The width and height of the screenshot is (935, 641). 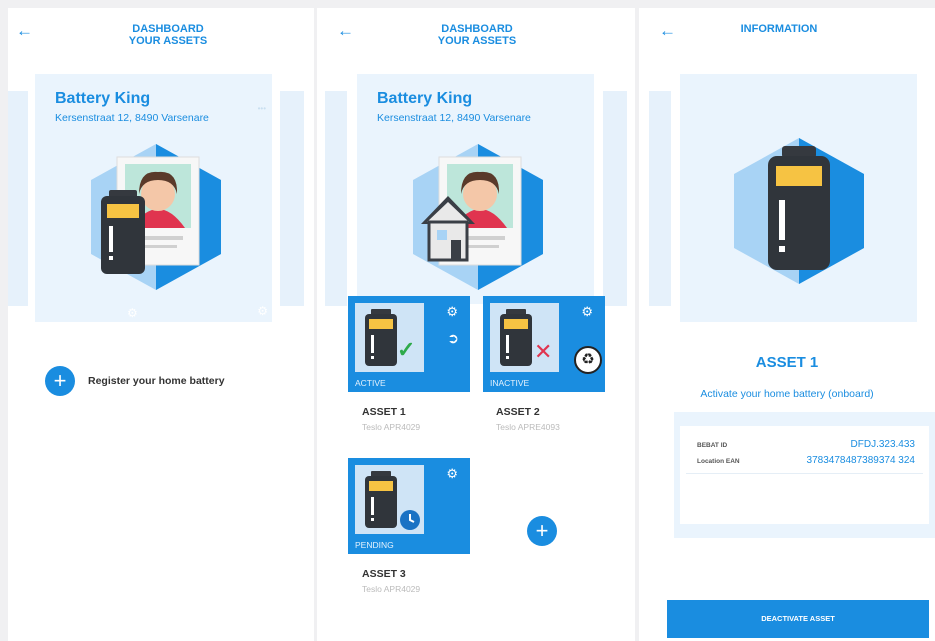 I want to click on asset-thumbnail: ✓, so click(x=389, y=337).